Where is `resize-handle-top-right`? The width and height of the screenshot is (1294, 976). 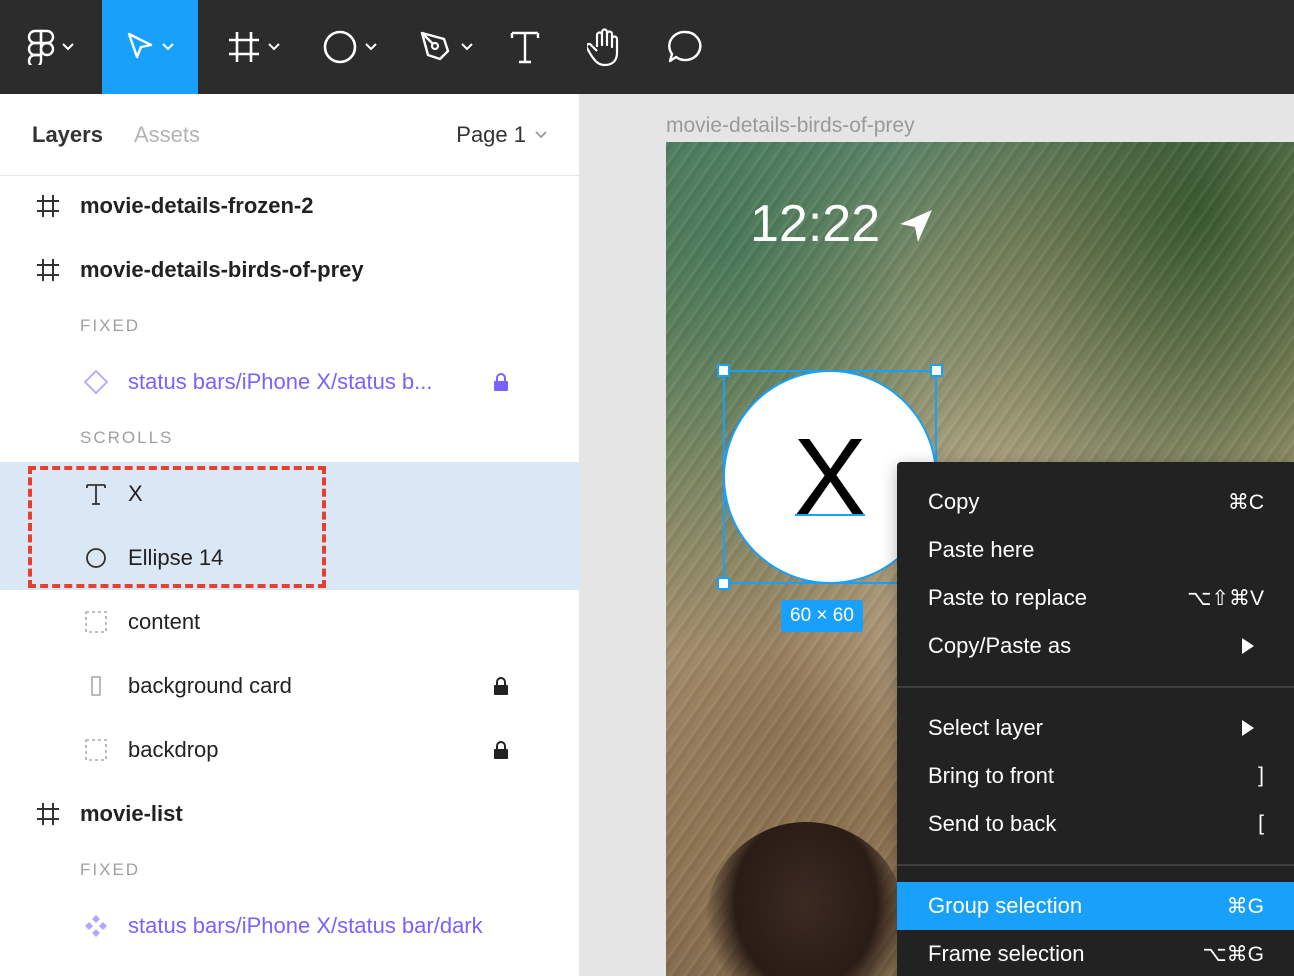 resize-handle-top-right is located at coordinates (936, 370).